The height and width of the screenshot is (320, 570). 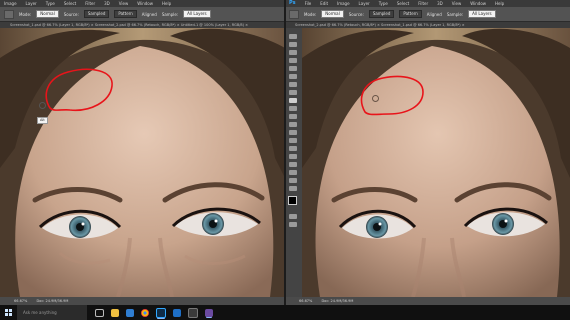 I want to click on pen-tool-icon, so click(x=293, y=148).